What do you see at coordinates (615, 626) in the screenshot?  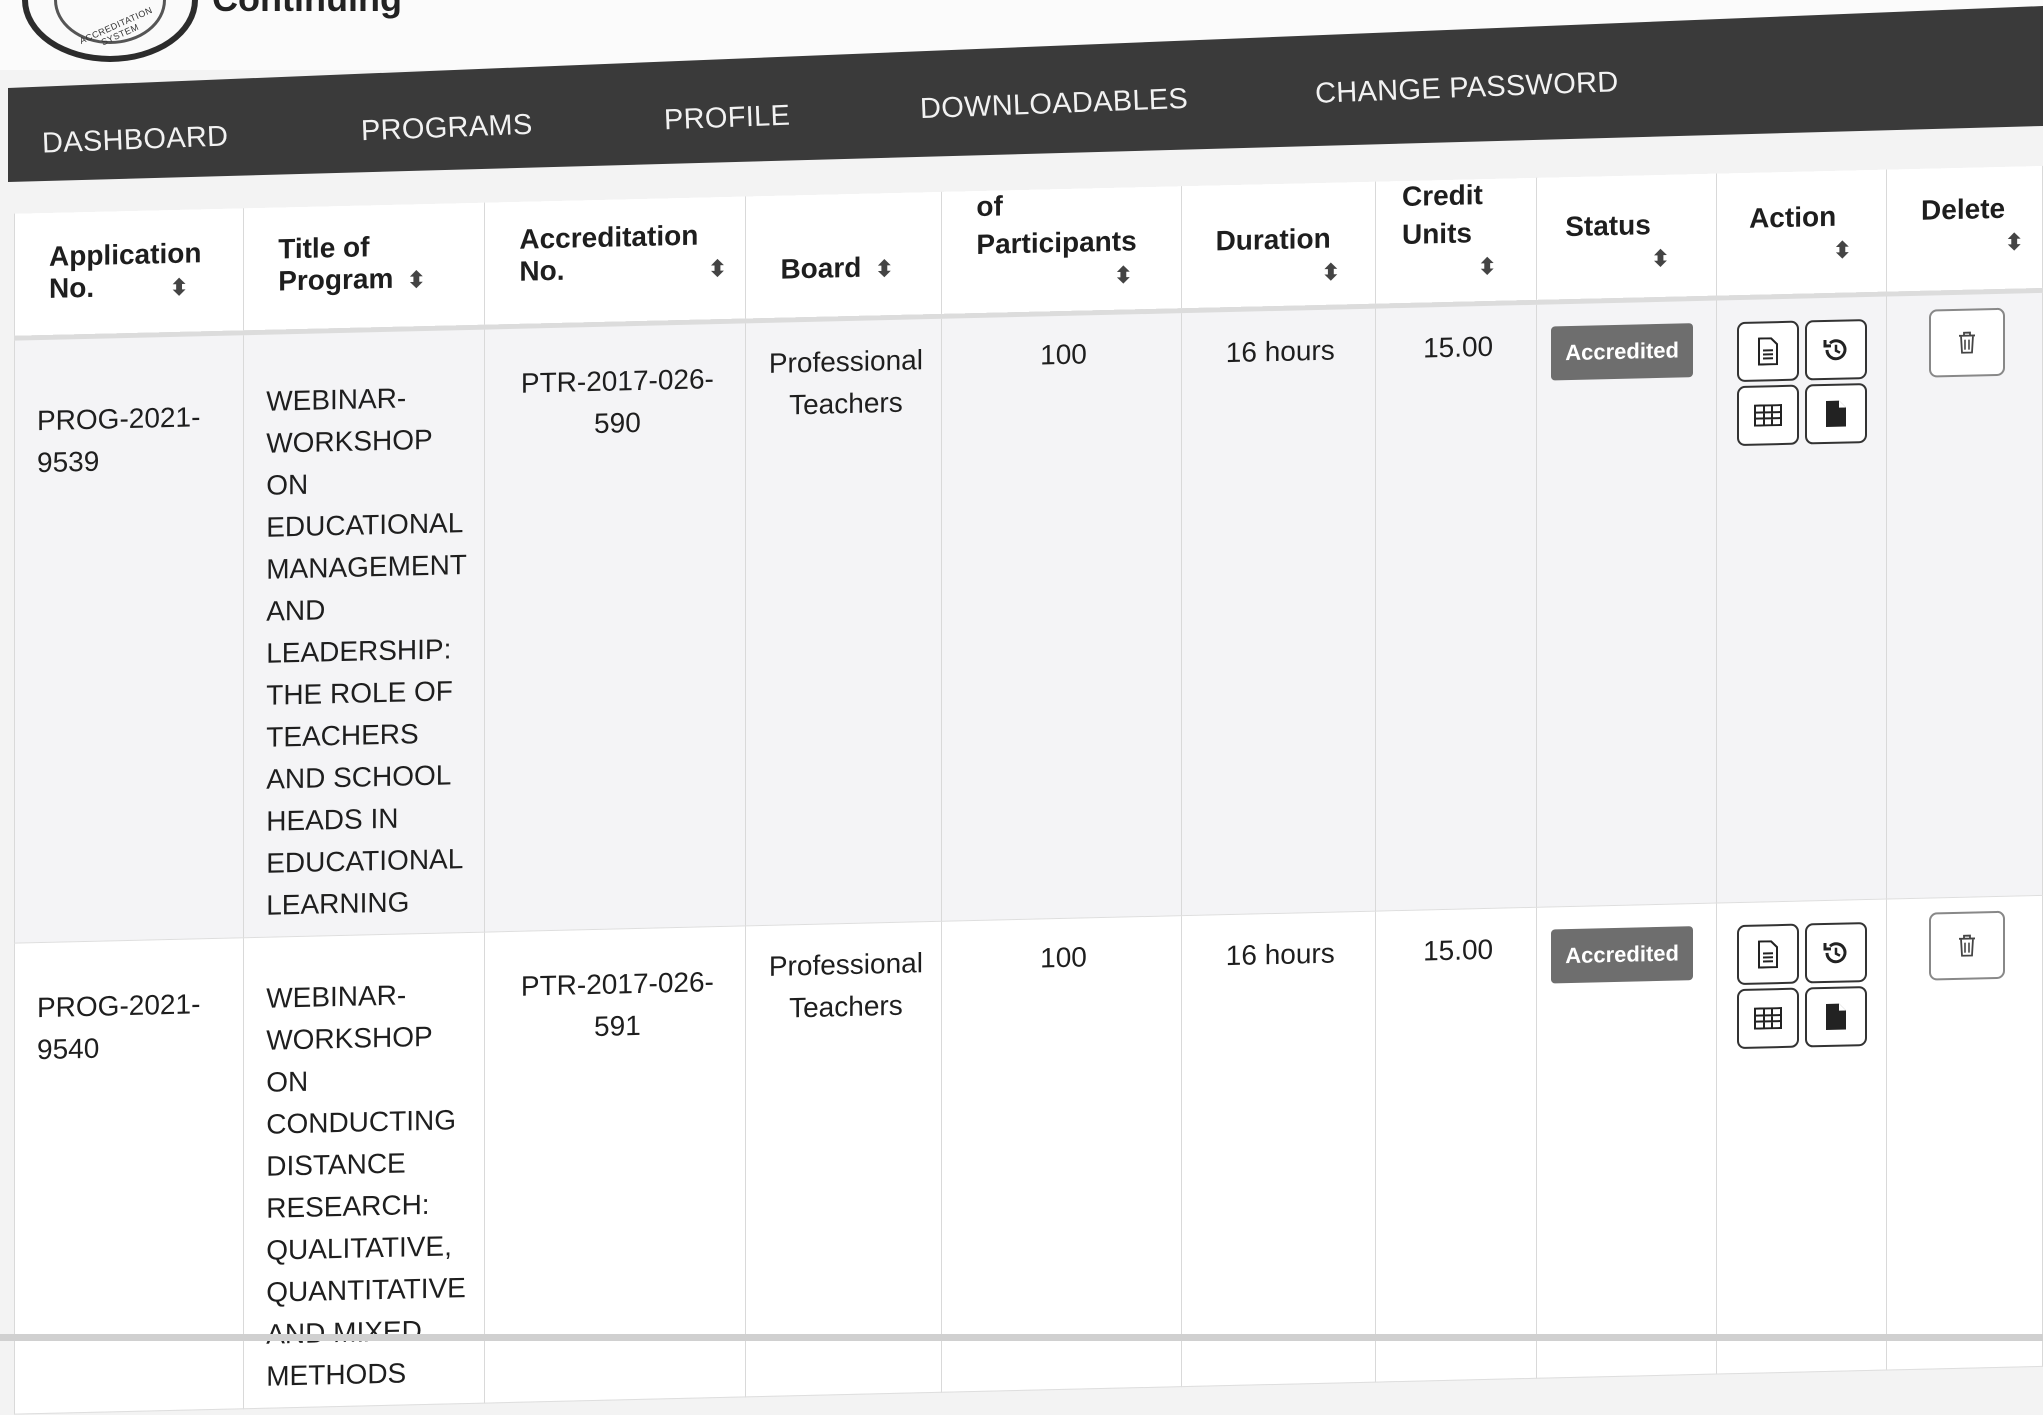 I see `cell-accreditation-no: PTR-2017-026-590` at bounding box center [615, 626].